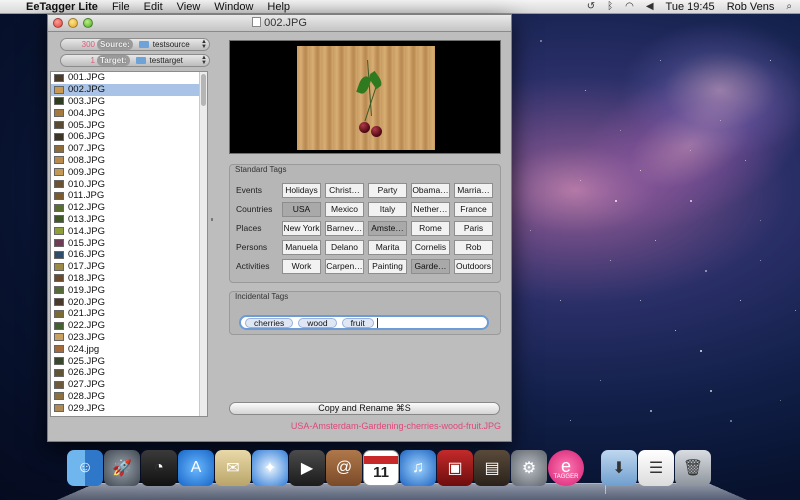 The image size is (800, 500). I want to click on file-list-item: 014.JPG, so click(129, 231).